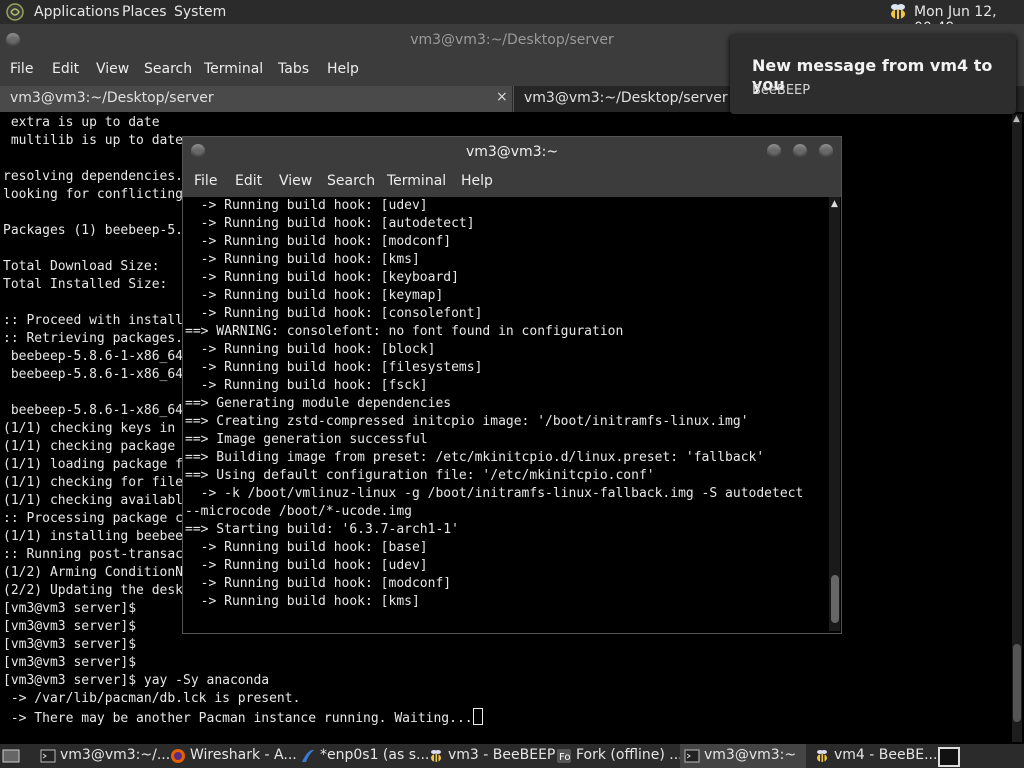 This screenshot has height=768, width=1024. I want to click on terminal-line: -> Running build hook: [filesystems], so click(334, 367).